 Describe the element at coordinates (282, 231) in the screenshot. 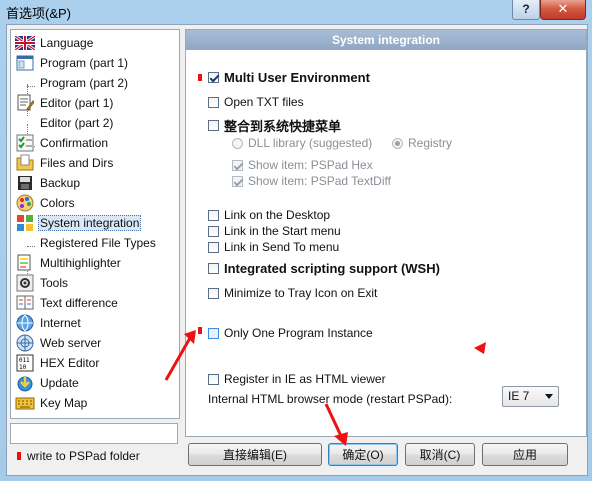

I see `option-label: Link in the Start menu` at that location.